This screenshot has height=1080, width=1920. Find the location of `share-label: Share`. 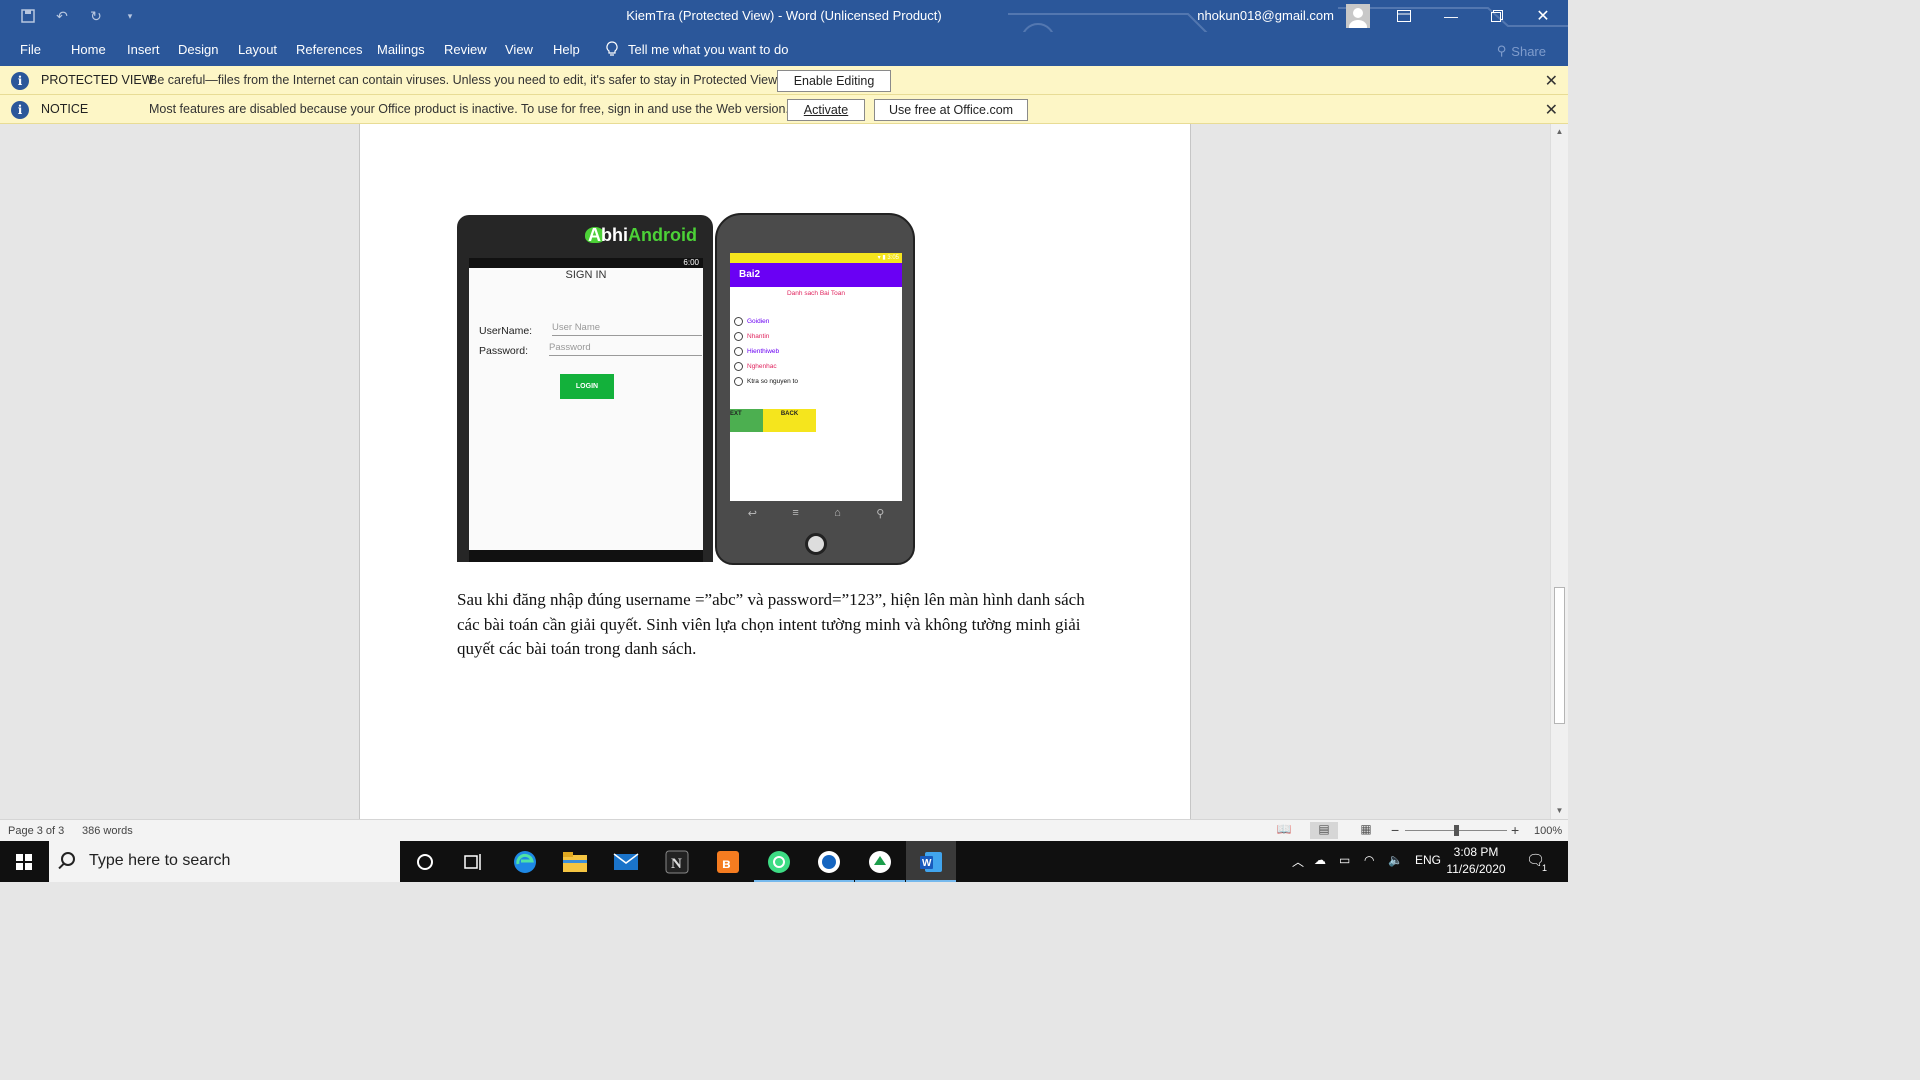

share-label: Share is located at coordinates (1528, 51).